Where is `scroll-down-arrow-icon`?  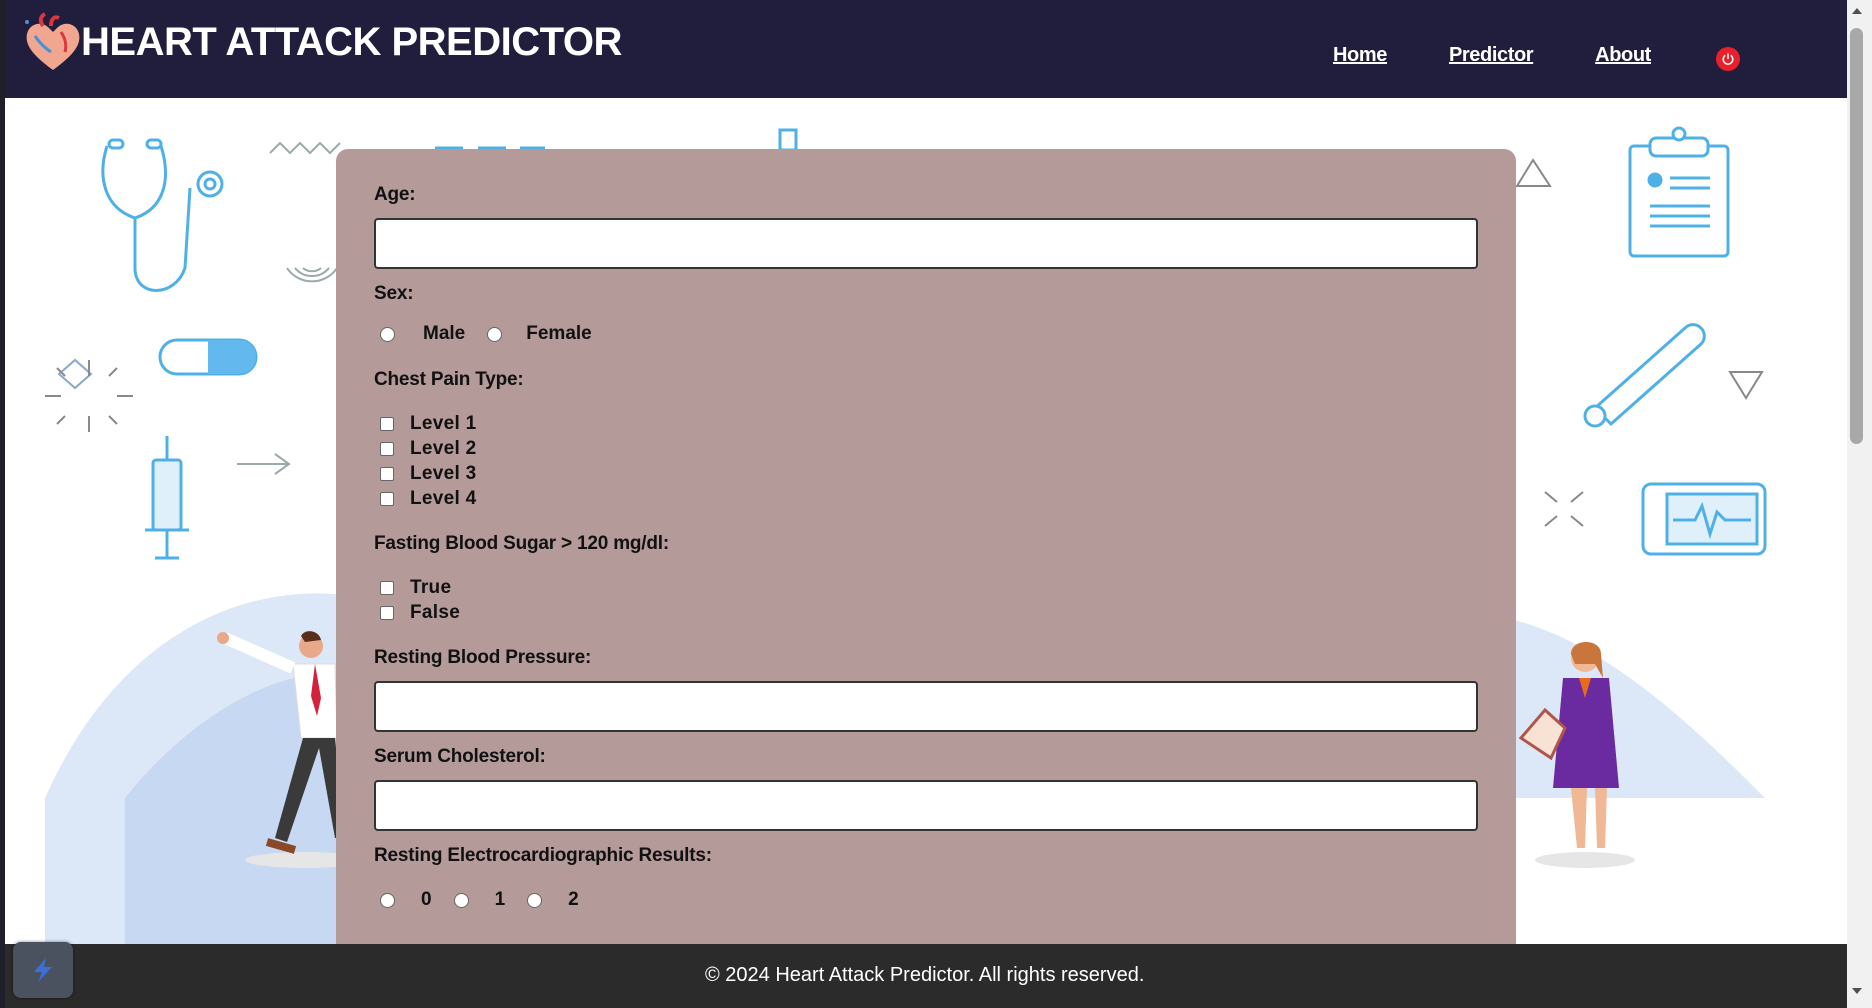 scroll-down-arrow-icon is located at coordinates (1857, 991).